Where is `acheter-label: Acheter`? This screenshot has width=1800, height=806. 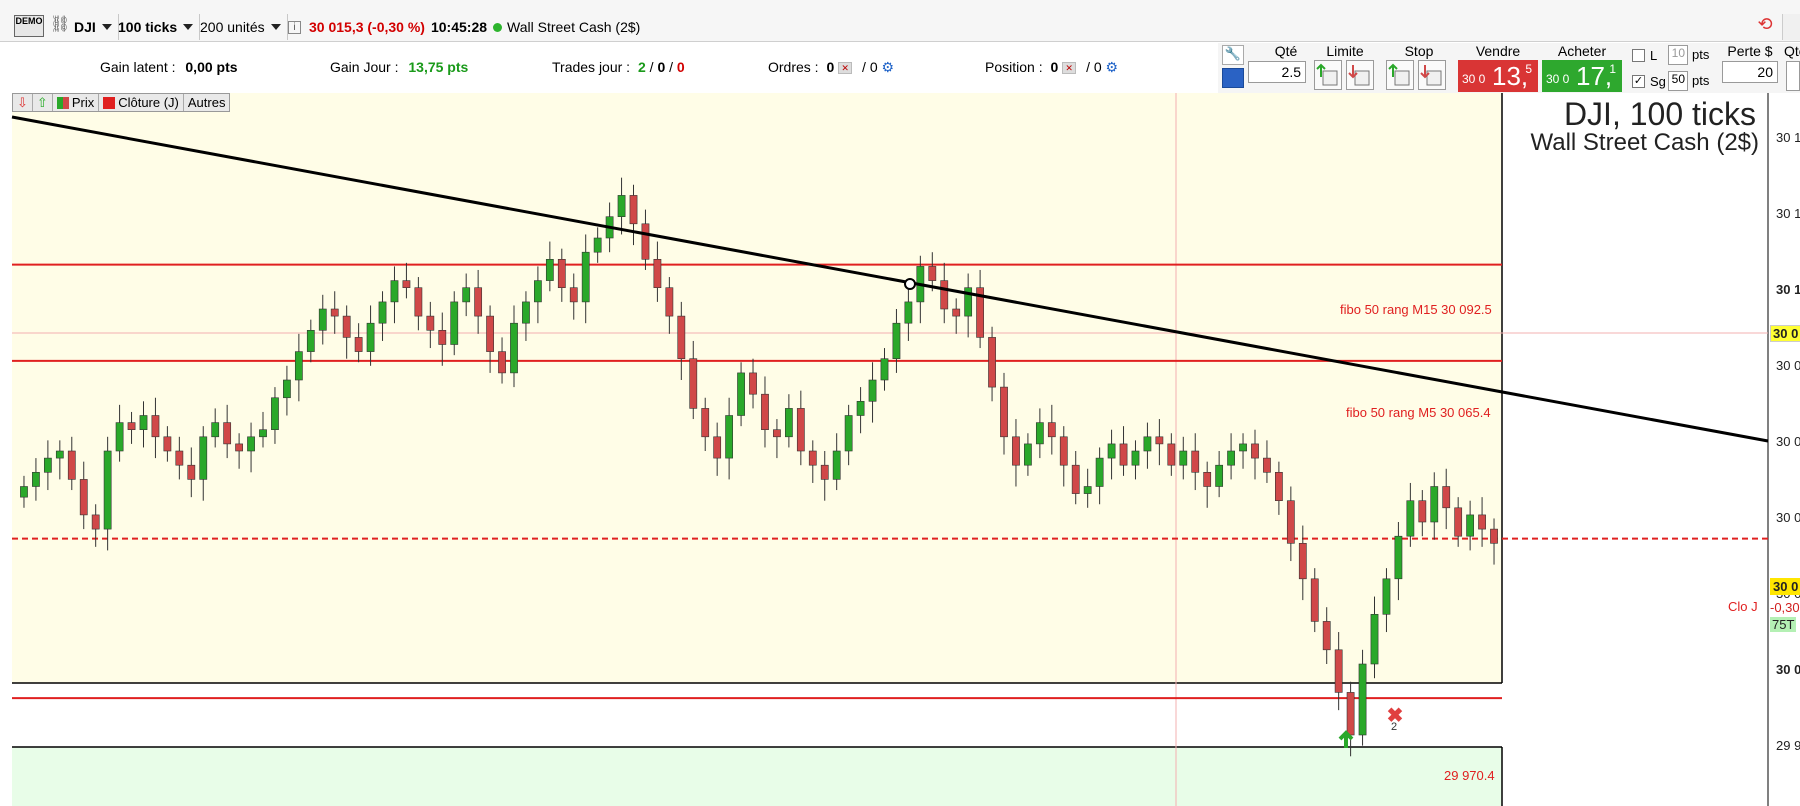 acheter-label: Acheter is located at coordinates (1582, 51).